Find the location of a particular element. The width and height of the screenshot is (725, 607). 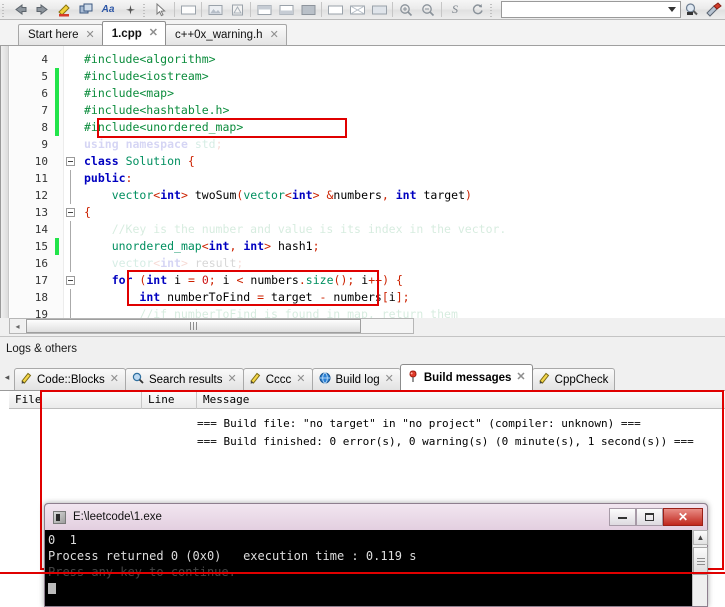

minimize-button is located at coordinates (622, 517).